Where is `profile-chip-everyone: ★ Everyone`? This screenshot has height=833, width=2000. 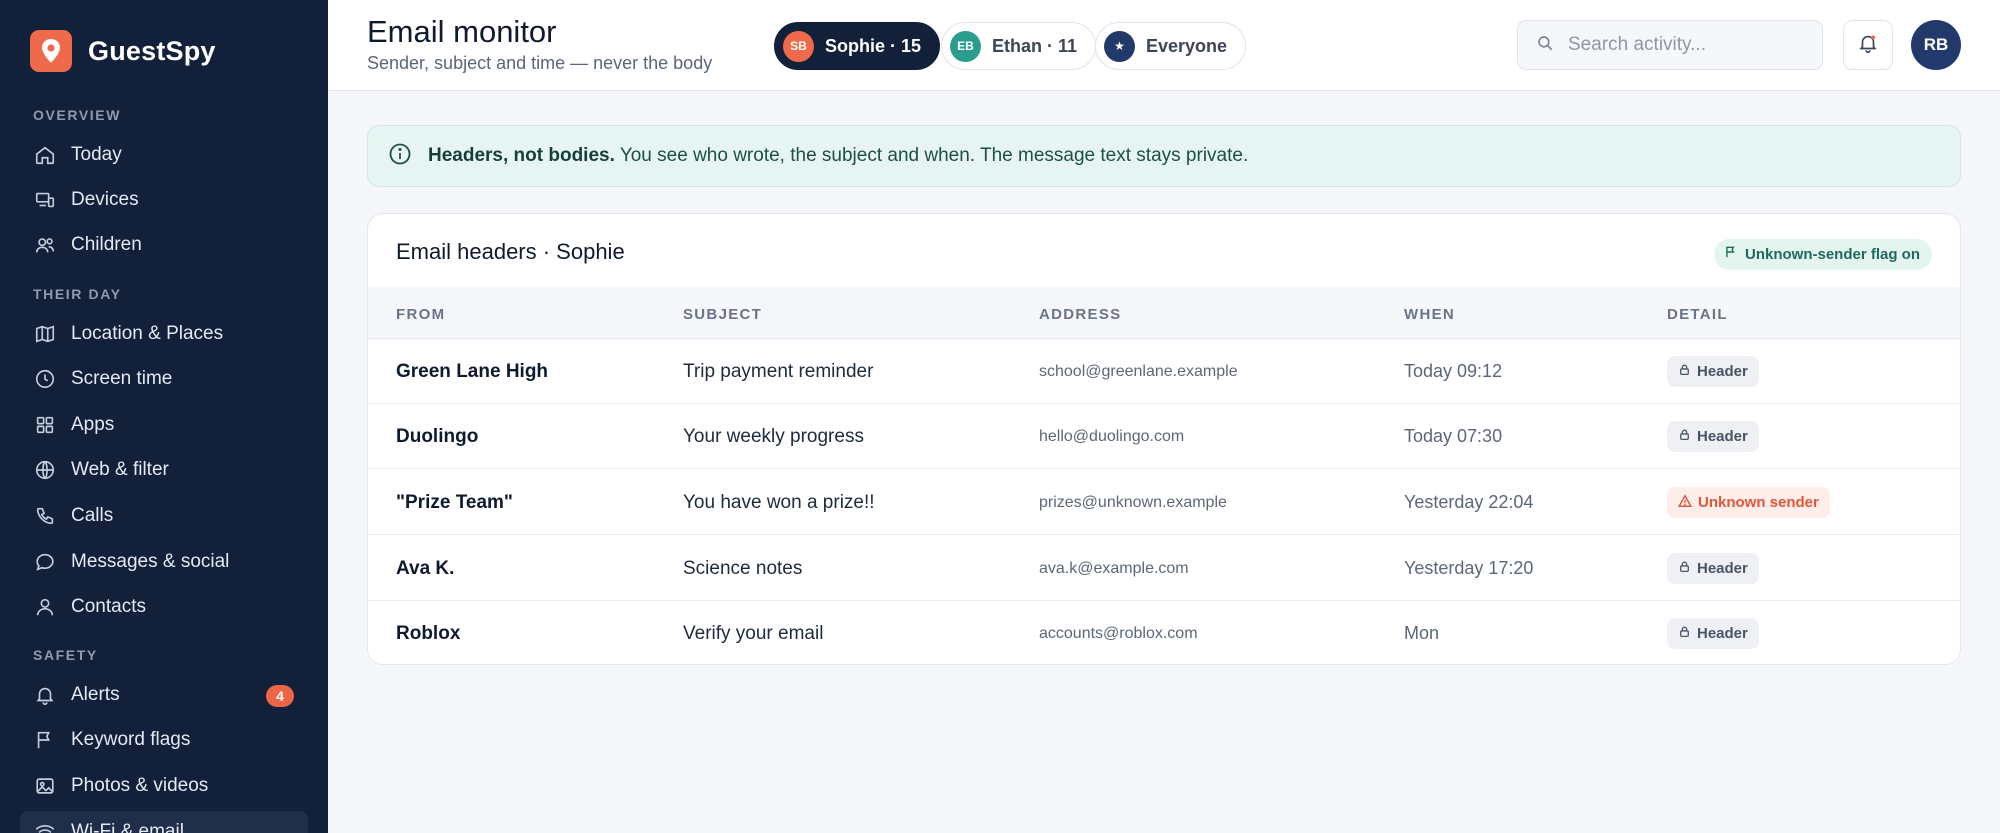
profile-chip-everyone: ★ Everyone is located at coordinates (1171, 46).